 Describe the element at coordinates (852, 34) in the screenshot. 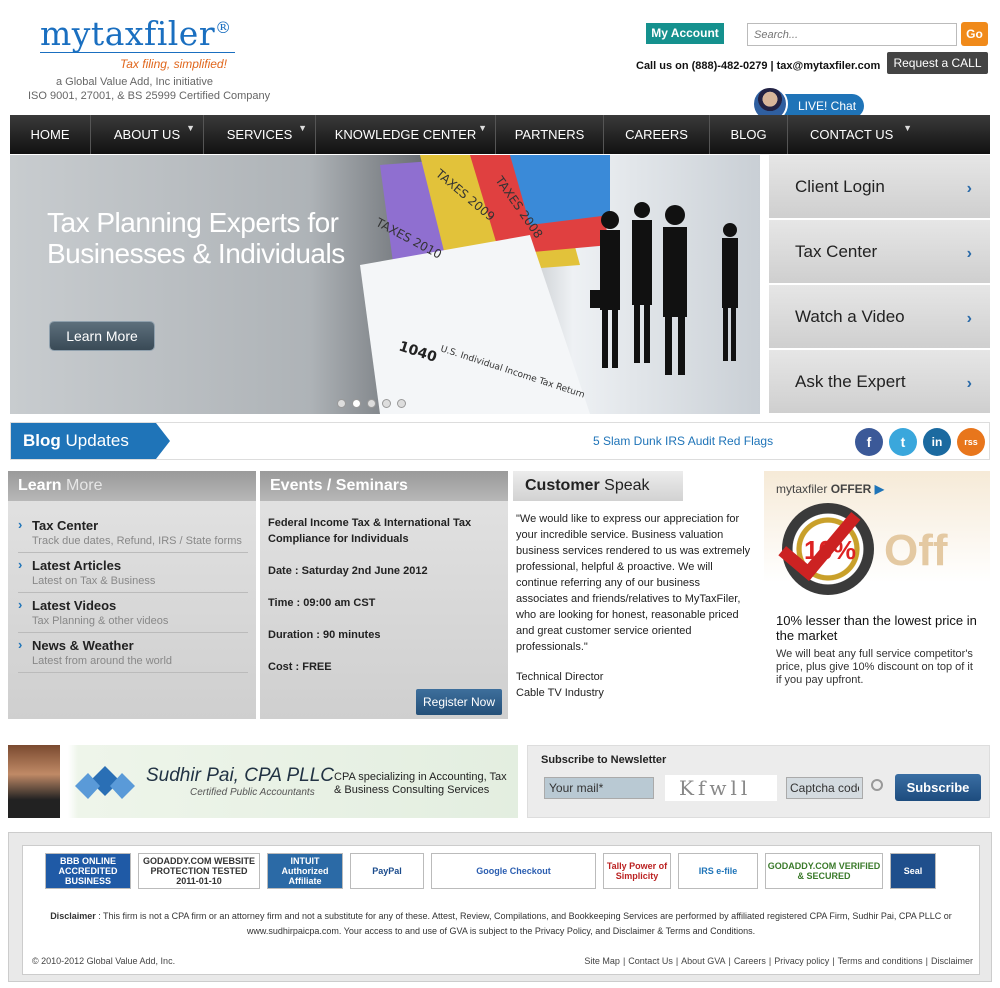

I see `search-input` at that location.